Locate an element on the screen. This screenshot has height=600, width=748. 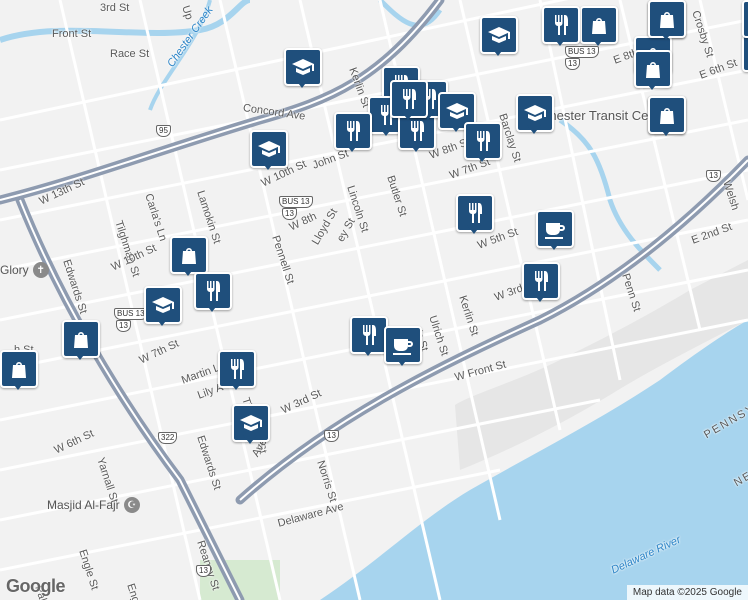
church-icon: ✝ is located at coordinates (40, 270).